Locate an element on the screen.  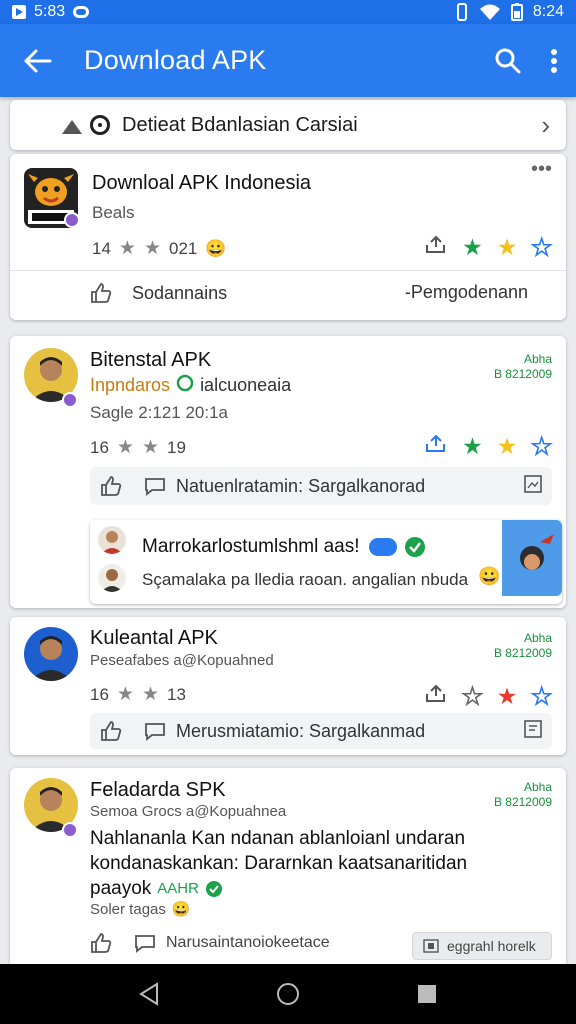
like-action: Sodannains is located at coordinates (158, 293).